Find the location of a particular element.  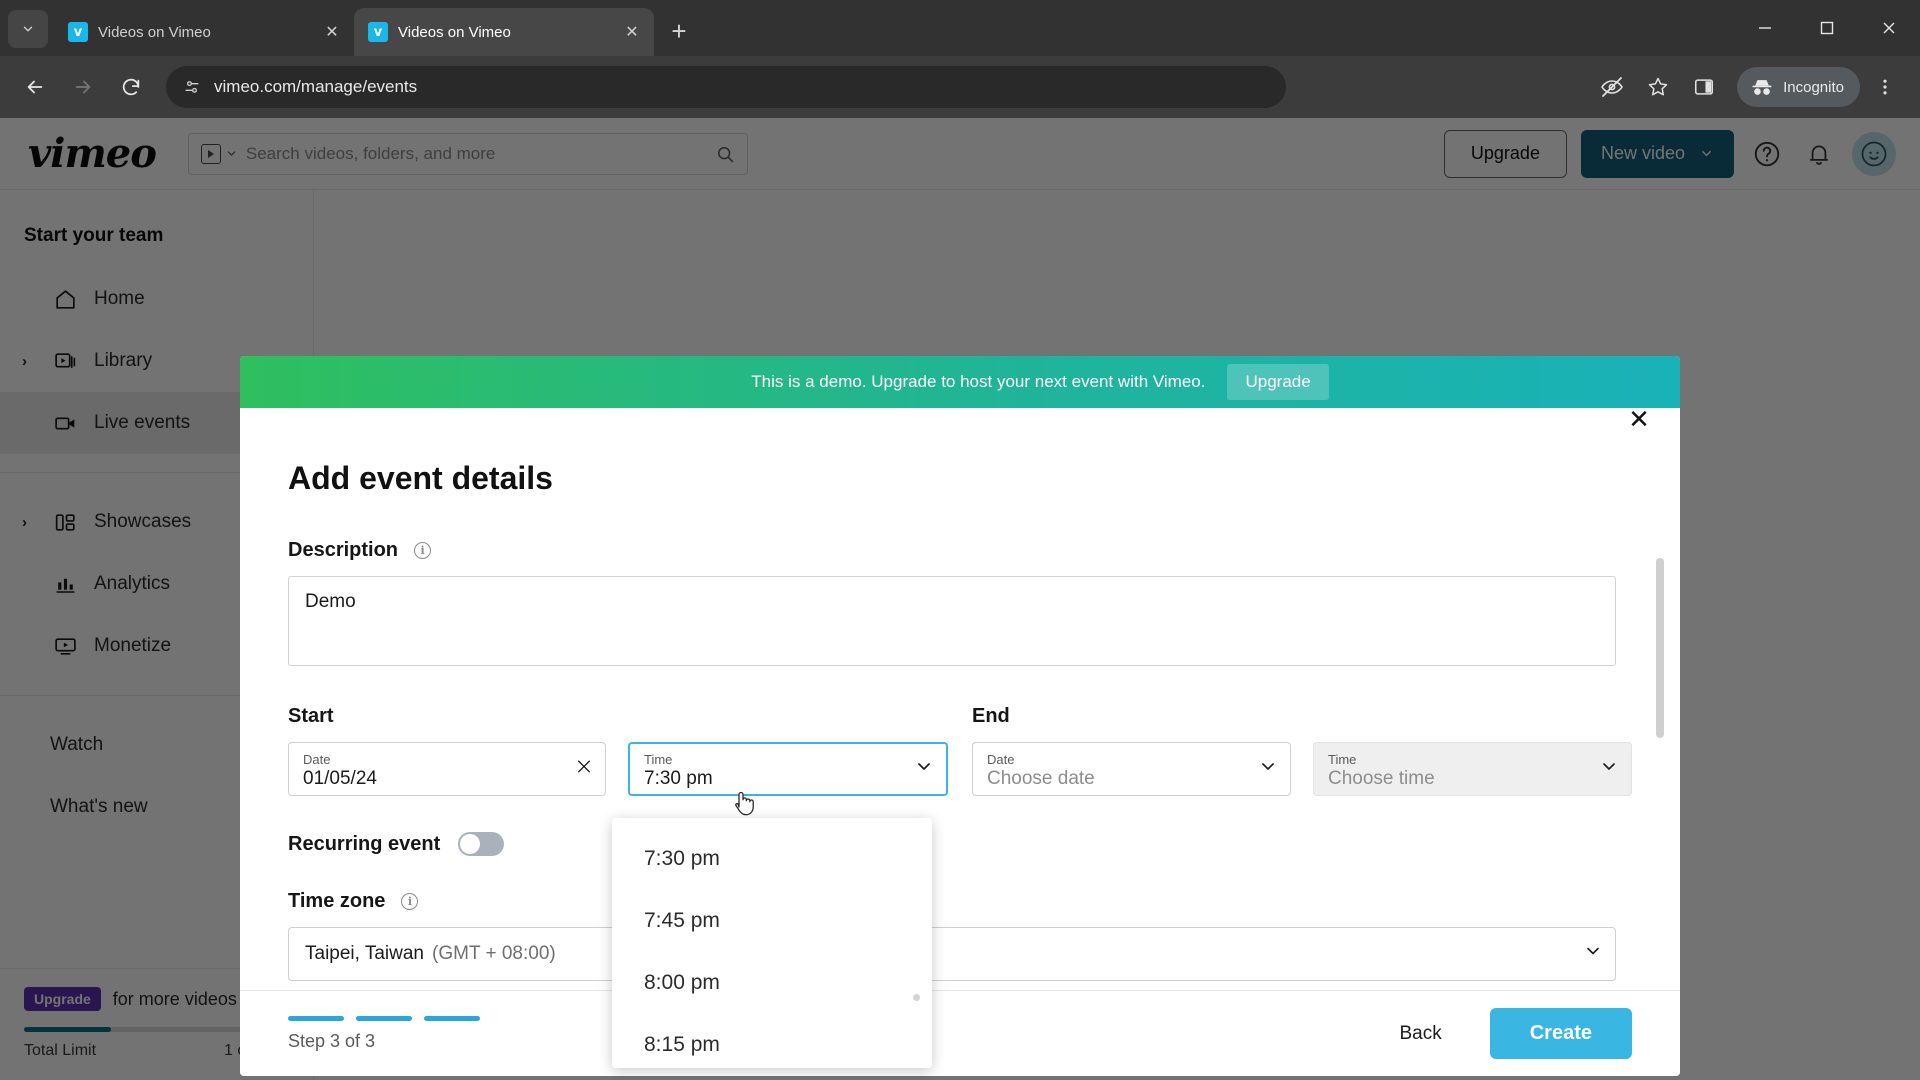

back-arrow-icon is located at coordinates (35, 87).